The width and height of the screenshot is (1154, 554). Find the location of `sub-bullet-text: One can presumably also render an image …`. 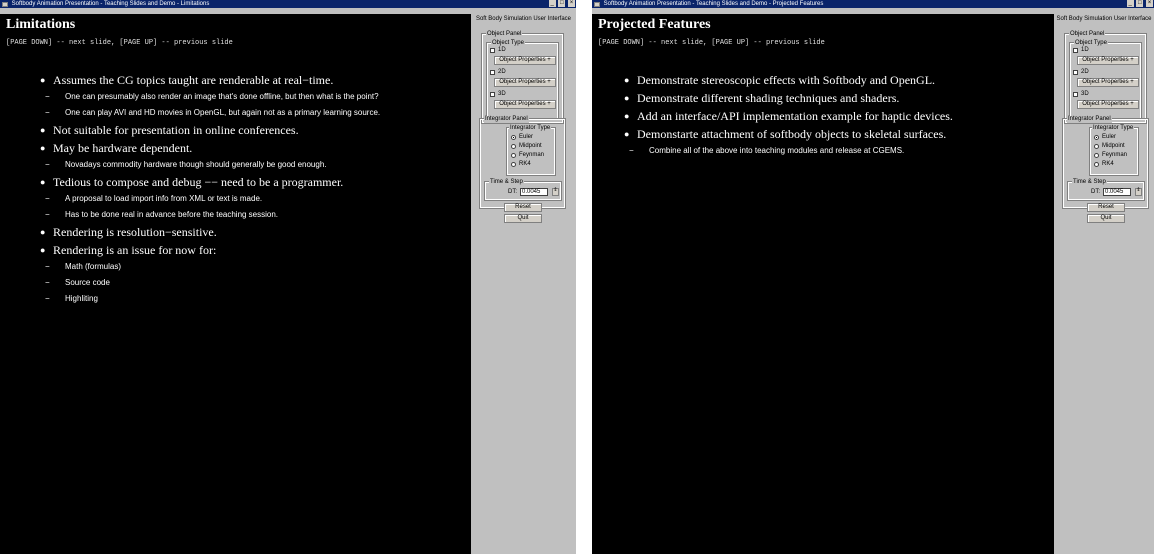

sub-bullet-text: One can presumably also render an image … is located at coordinates (222, 96).